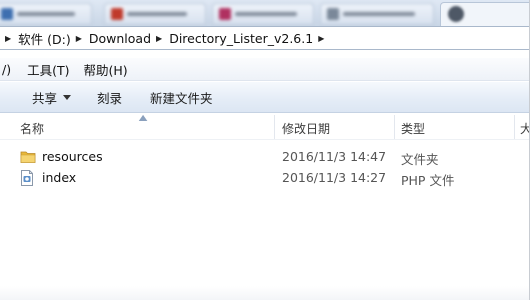 This screenshot has width=530, height=300. I want to click on file-type: 文件夹, so click(420, 159).